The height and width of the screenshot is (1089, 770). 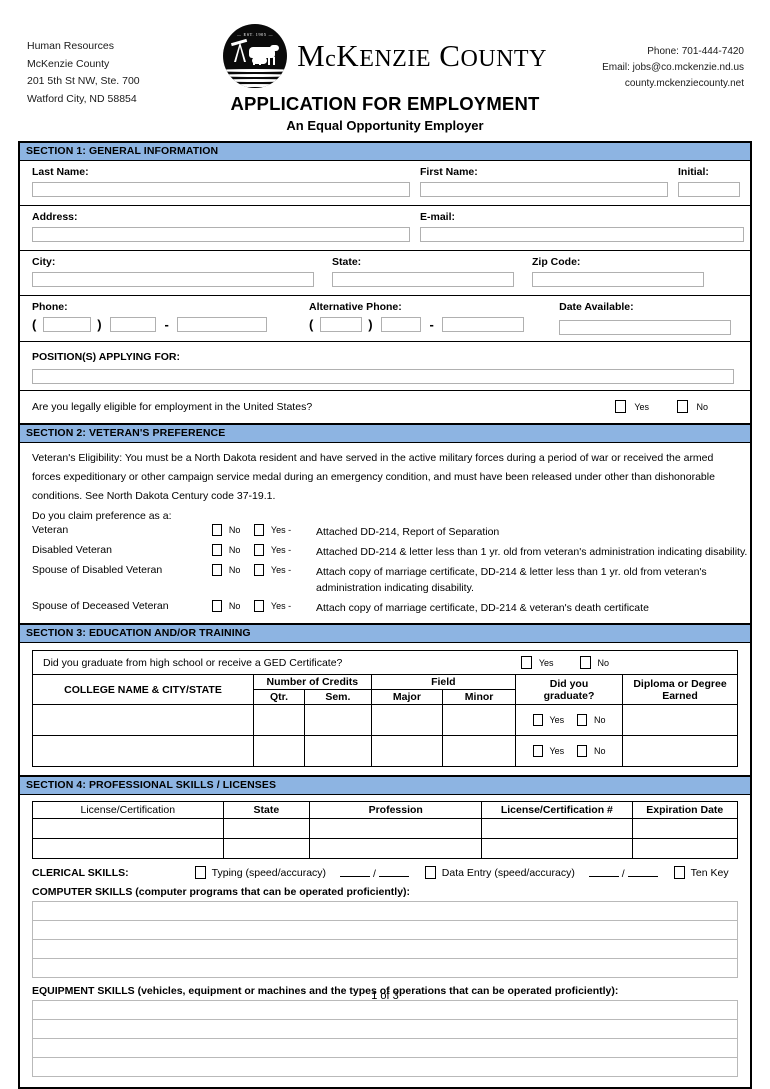 What do you see at coordinates (279, 697) in the screenshot?
I see `col-qtr-header: Qtr.` at bounding box center [279, 697].